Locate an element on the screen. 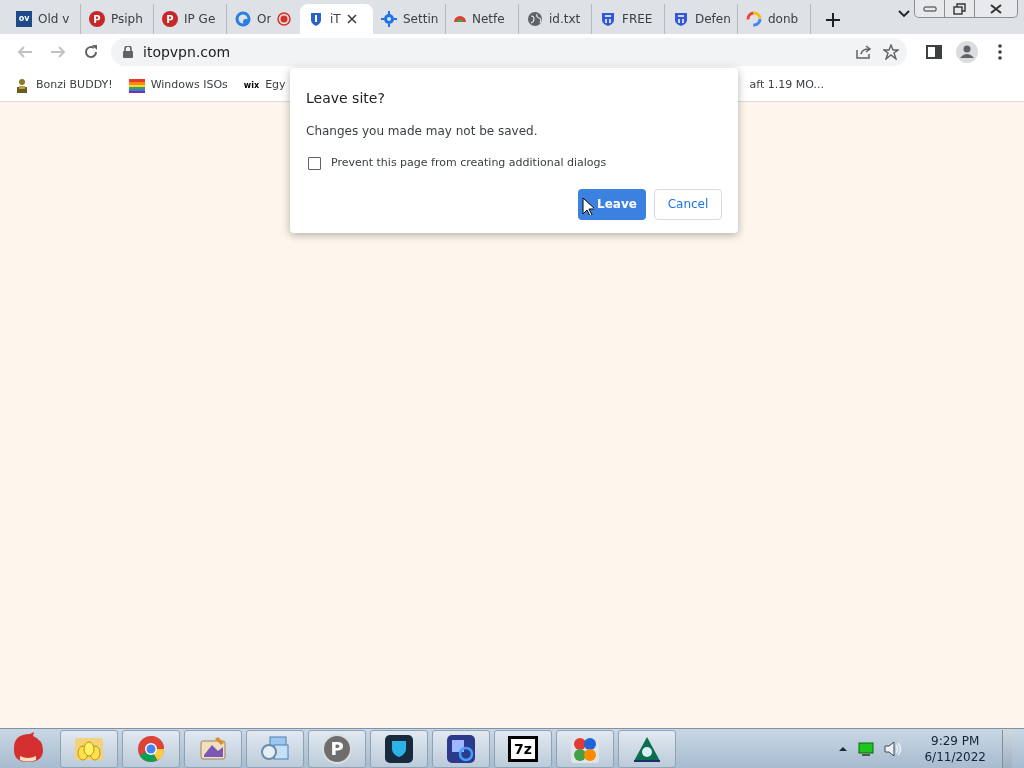  reload-icon is located at coordinates (90, 52).